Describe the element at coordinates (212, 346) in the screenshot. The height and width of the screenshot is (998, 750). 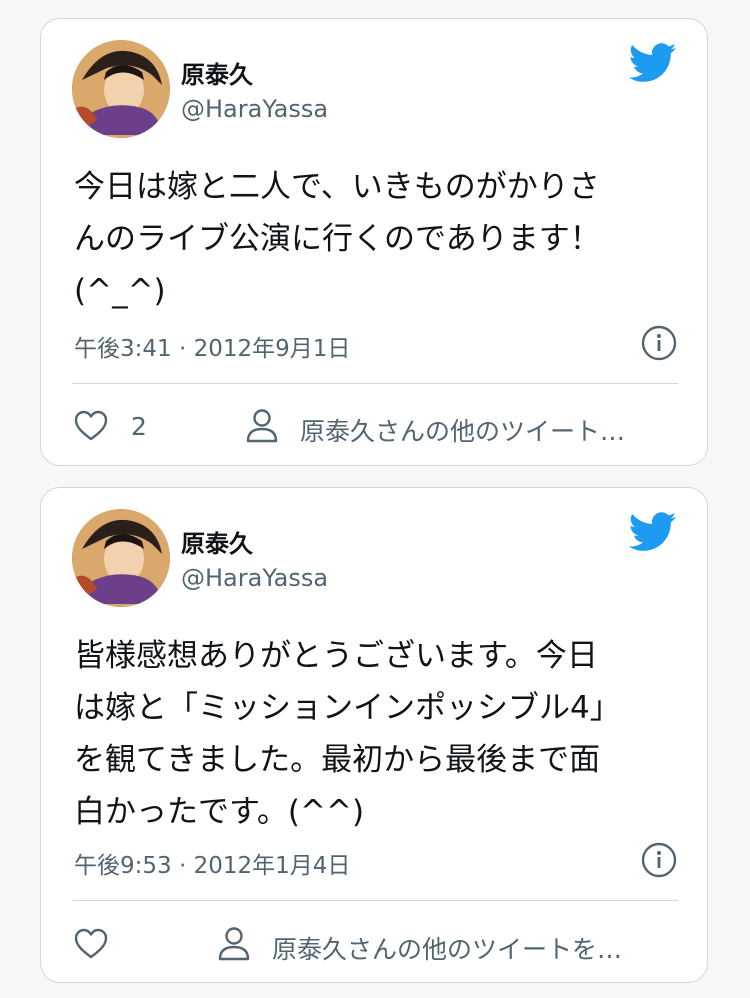
I see `tweet-timestamp: 午後3:41 · 2012年9月1日` at that location.